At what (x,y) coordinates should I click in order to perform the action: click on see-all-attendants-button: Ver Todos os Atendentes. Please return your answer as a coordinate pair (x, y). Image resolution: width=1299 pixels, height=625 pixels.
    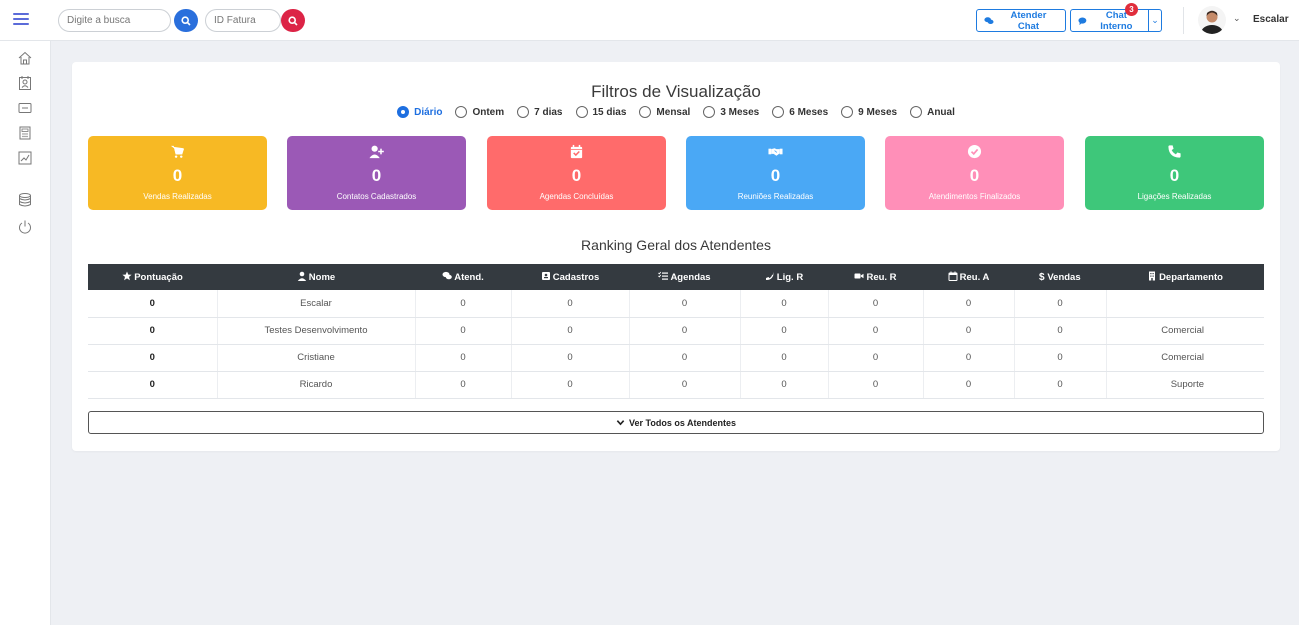
    Looking at the image, I should click on (676, 422).